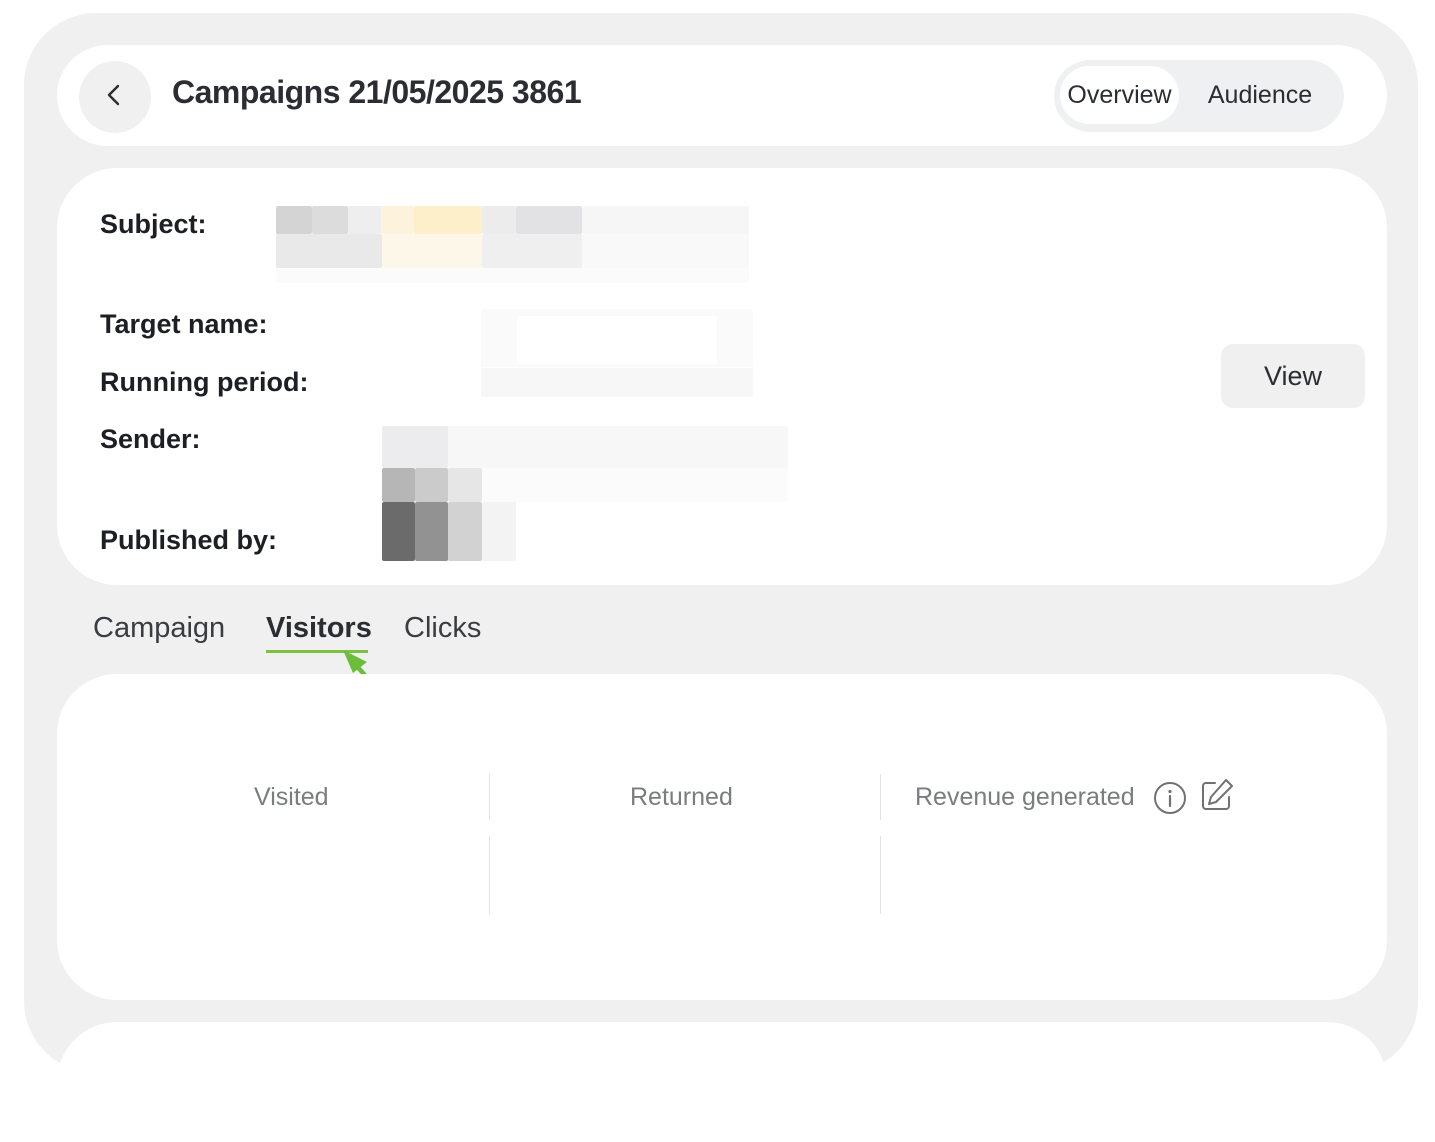 The width and height of the screenshot is (1435, 1142). I want to click on info-icon, so click(1170, 800).